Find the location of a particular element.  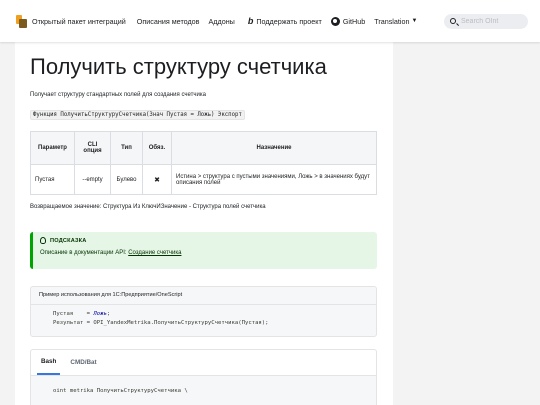

translation-dropdown: Translation ▼ is located at coordinates (395, 21).